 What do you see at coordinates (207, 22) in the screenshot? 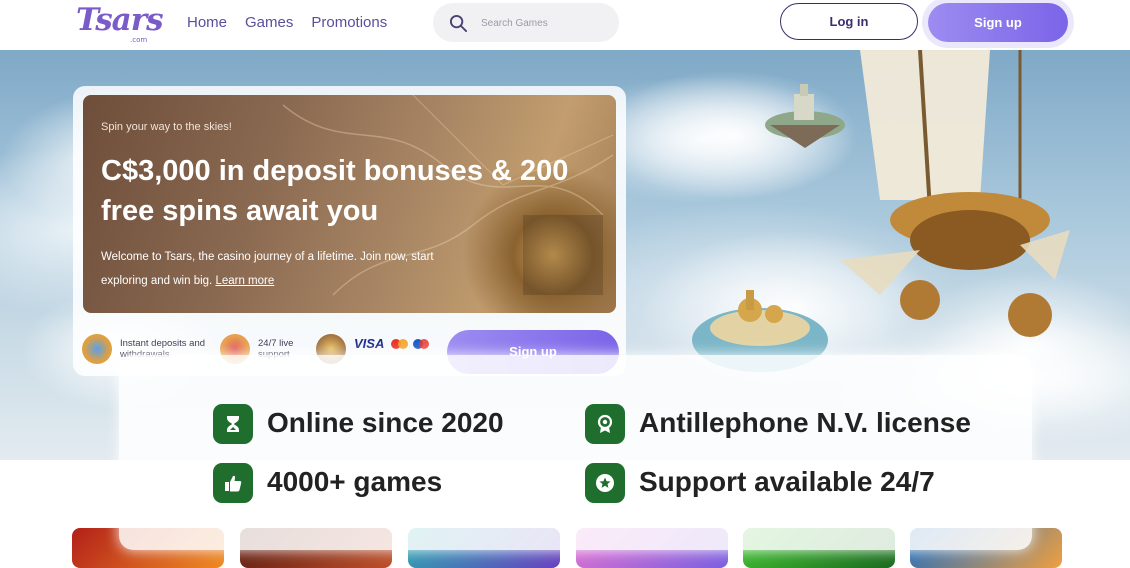
I see `nav-home: Home` at bounding box center [207, 22].